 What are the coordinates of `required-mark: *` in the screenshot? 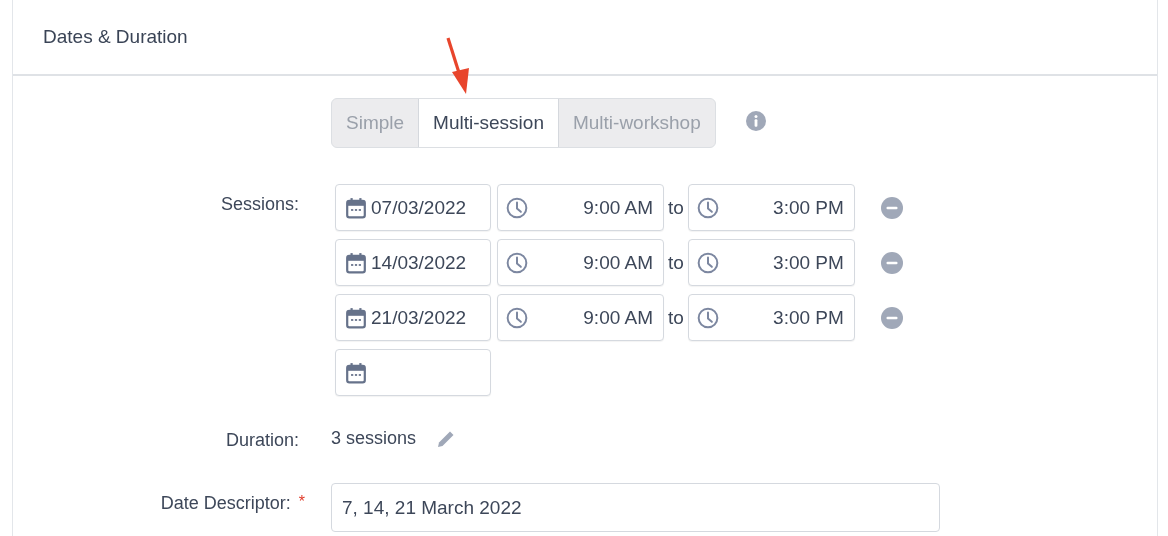 It's located at (301, 502).